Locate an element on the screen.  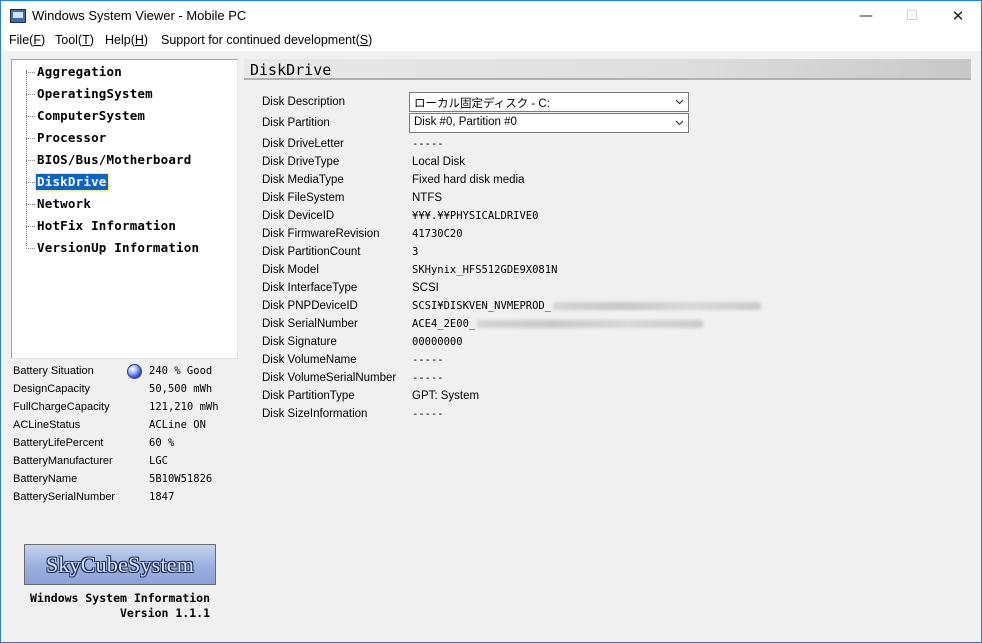
tree-item-label: ComputerSystem is located at coordinates (91, 115).